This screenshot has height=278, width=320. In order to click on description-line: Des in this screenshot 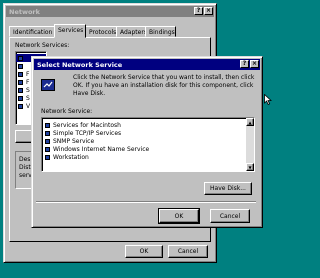, I will do `click(25, 159)`.